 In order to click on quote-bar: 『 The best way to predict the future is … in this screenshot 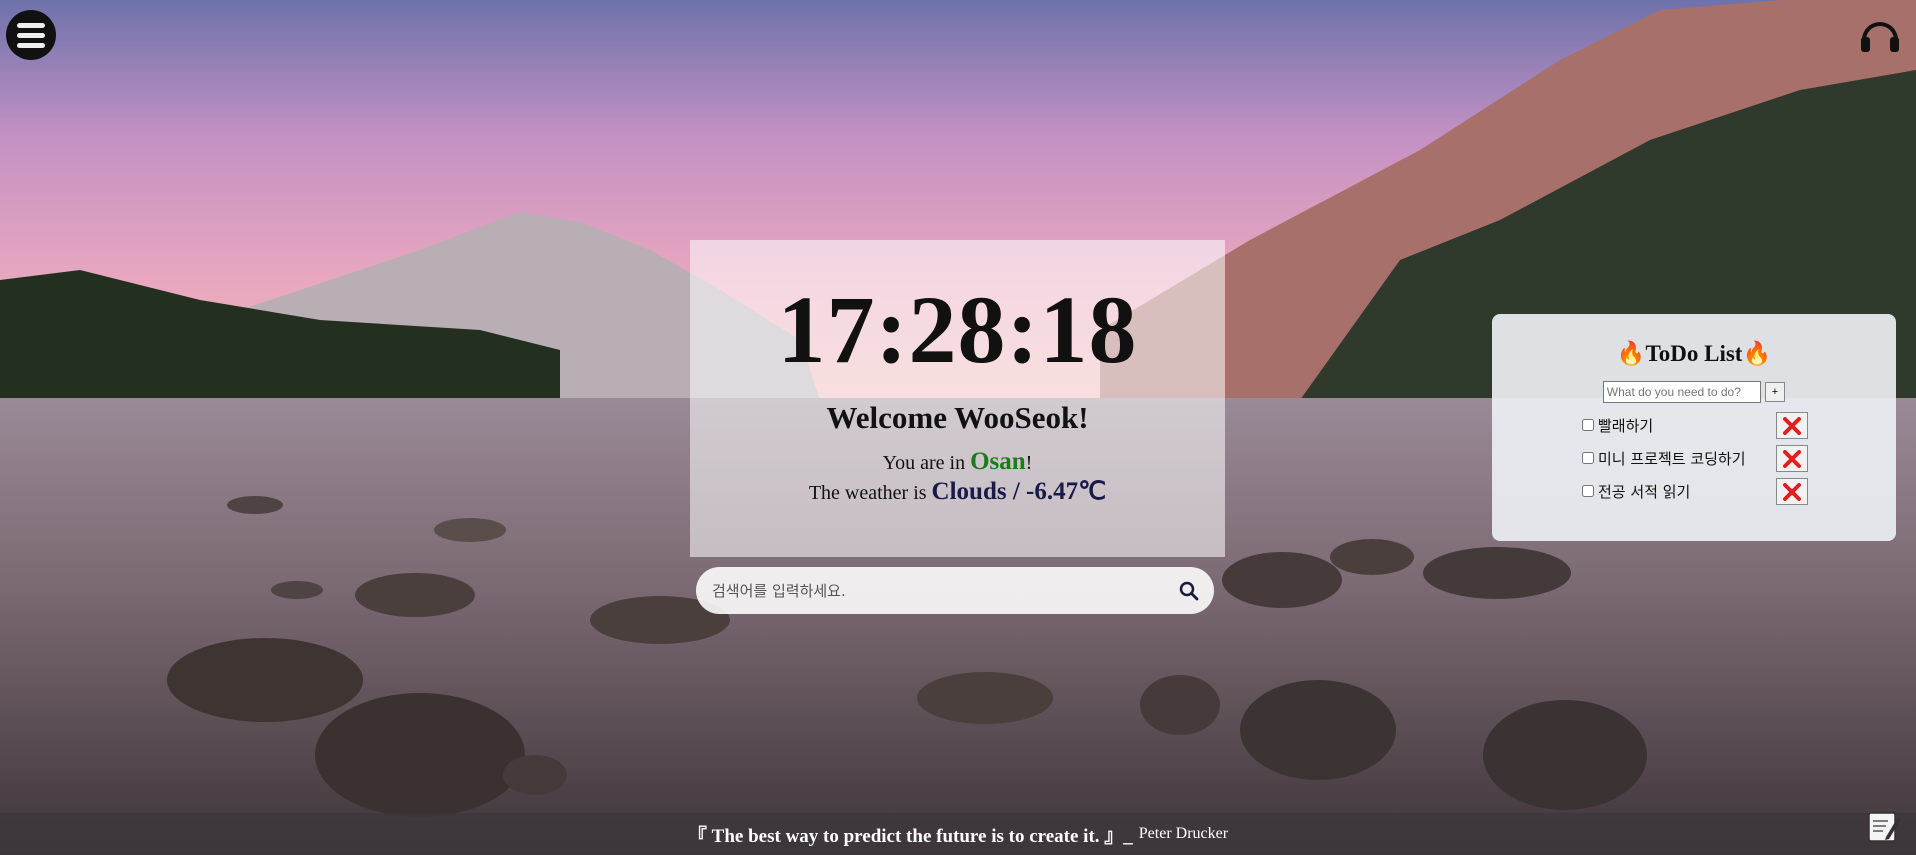, I will do `click(958, 834)`.